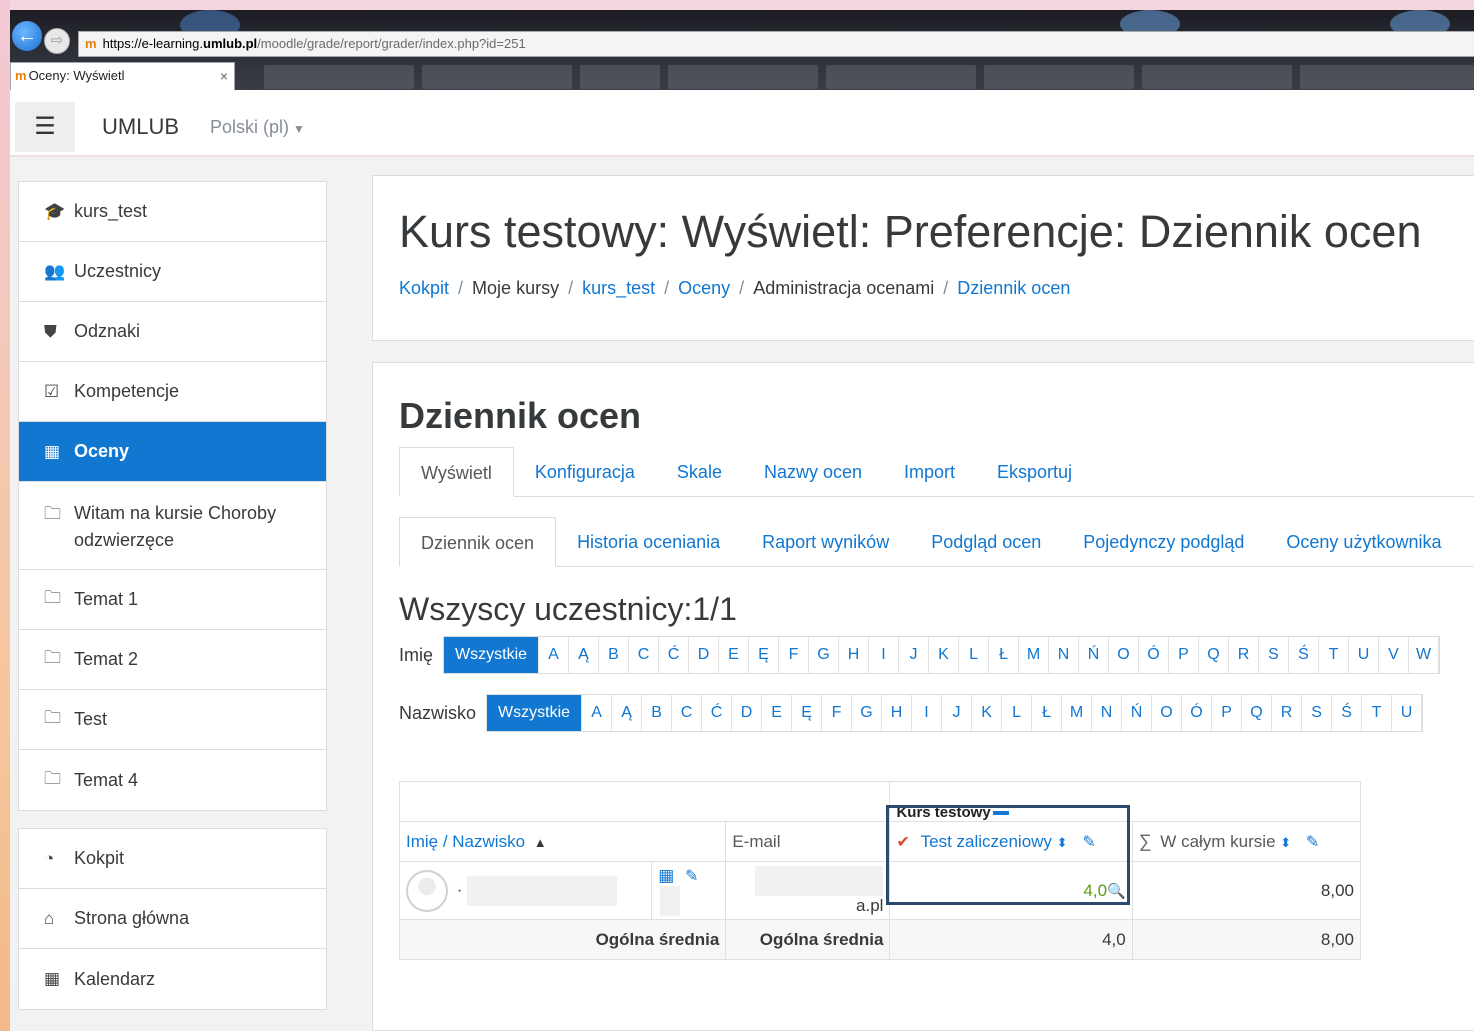 The height and width of the screenshot is (1031, 1474). What do you see at coordinates (172, 392) in the screenshot?
I see `sidebar-item: ☑ Kompetencje` at bounding box center [172, 392].